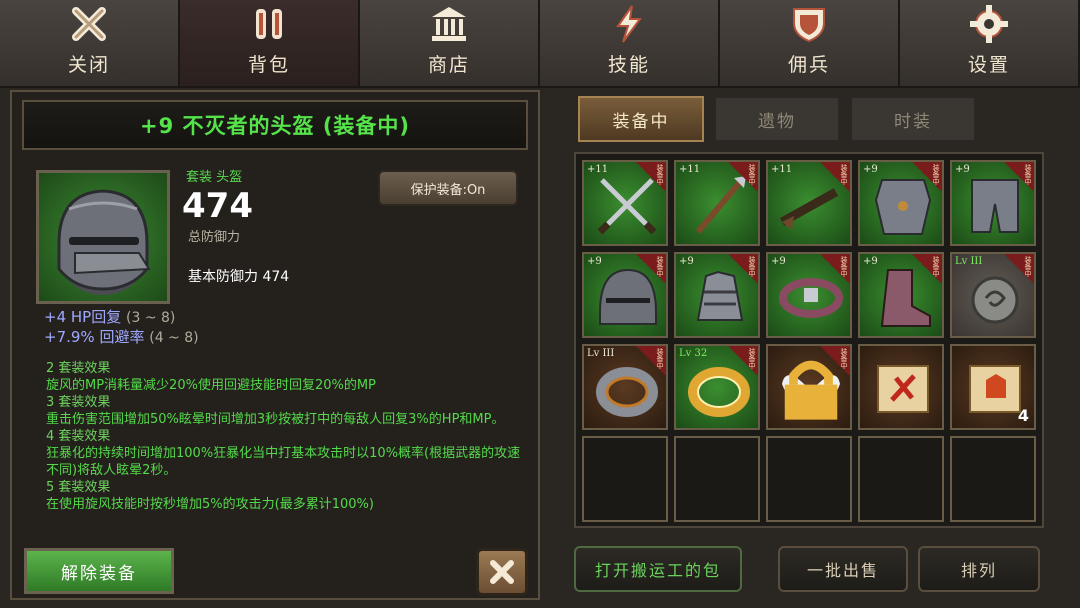  I want to click on tab-skills-label: 技能, so click(628, 64).